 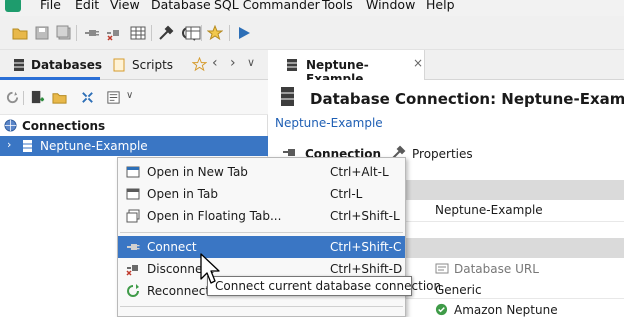 I want to click on save-icon, so click(x=42, y=33).